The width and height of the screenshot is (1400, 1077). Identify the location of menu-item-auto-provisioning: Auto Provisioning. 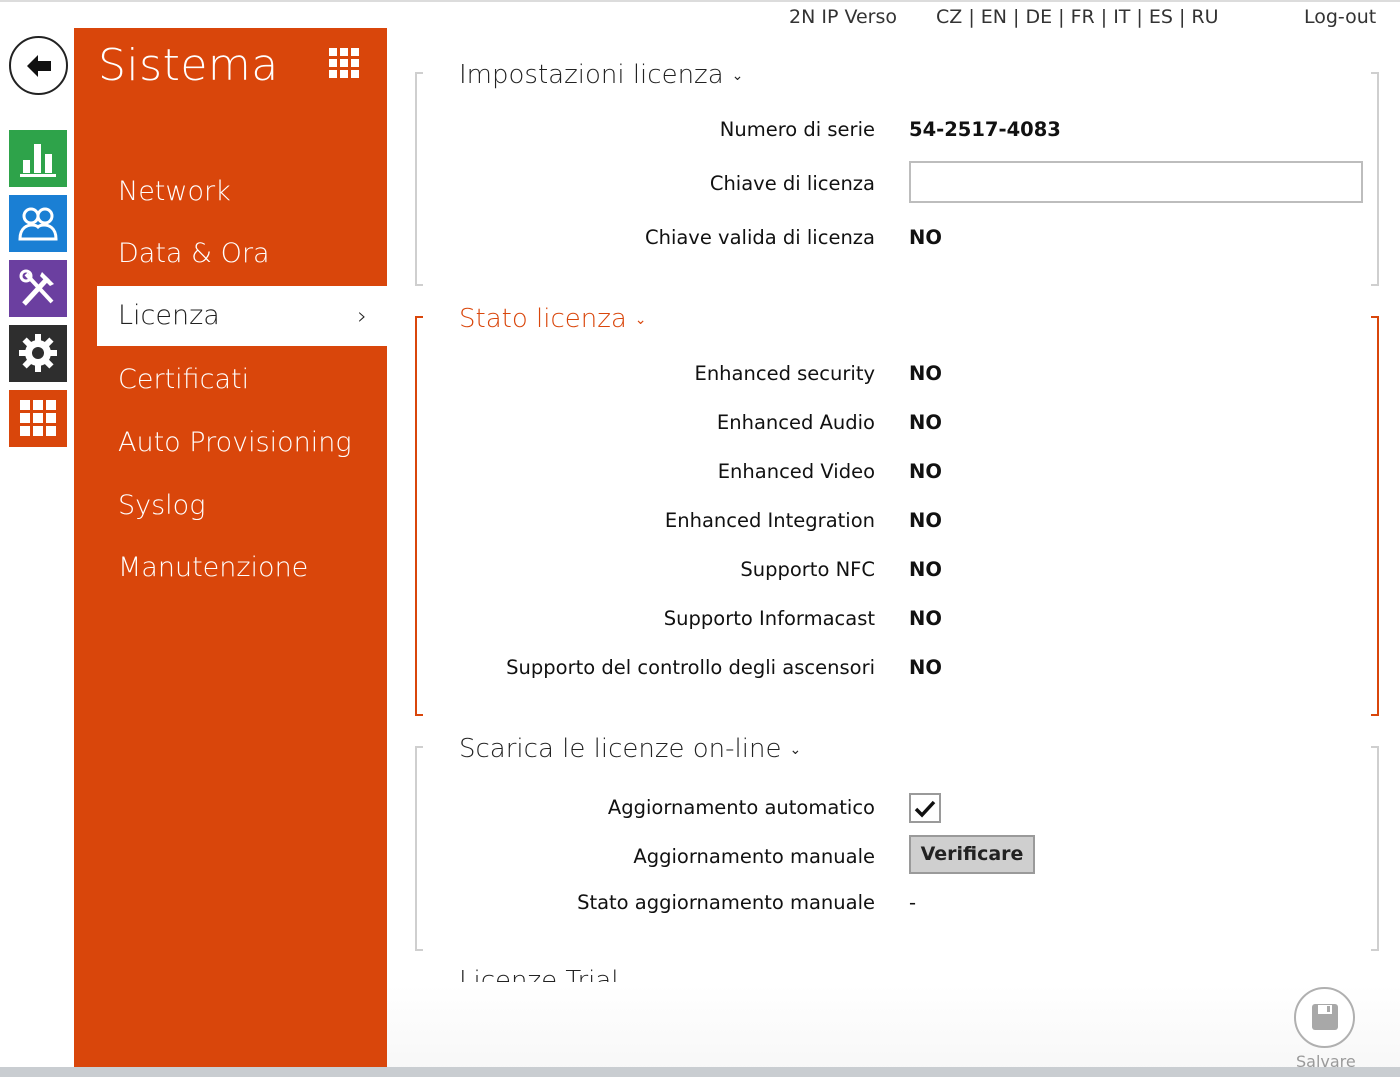
(235, 442).